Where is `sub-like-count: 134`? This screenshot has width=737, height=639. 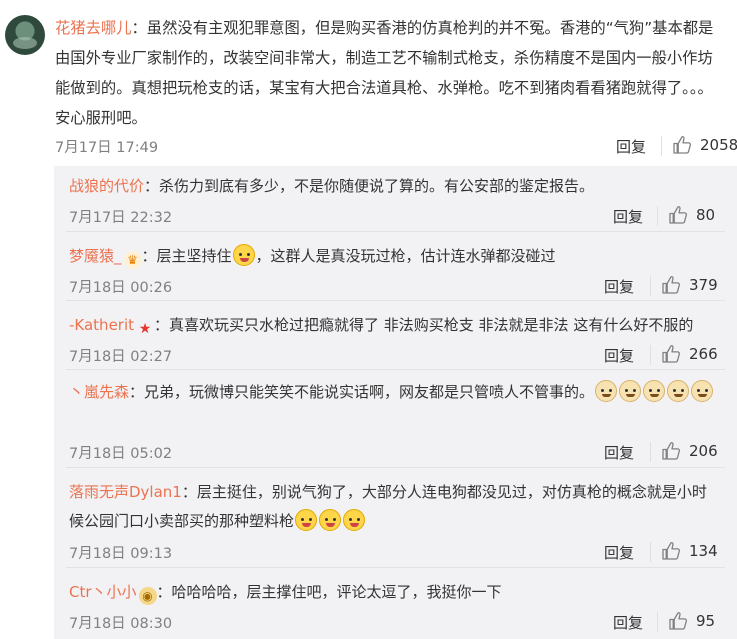
sub-like-count: 134 is located at coordinates (703, 551).